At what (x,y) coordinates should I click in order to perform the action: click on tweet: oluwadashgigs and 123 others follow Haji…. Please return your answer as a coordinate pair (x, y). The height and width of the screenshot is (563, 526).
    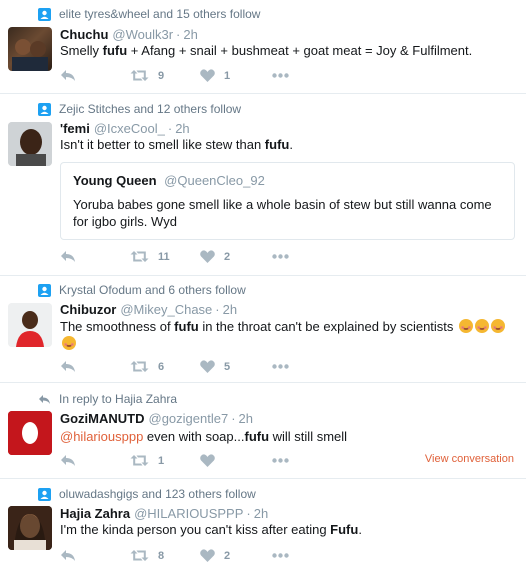
    Looking at the image, I should click on (263, 521).